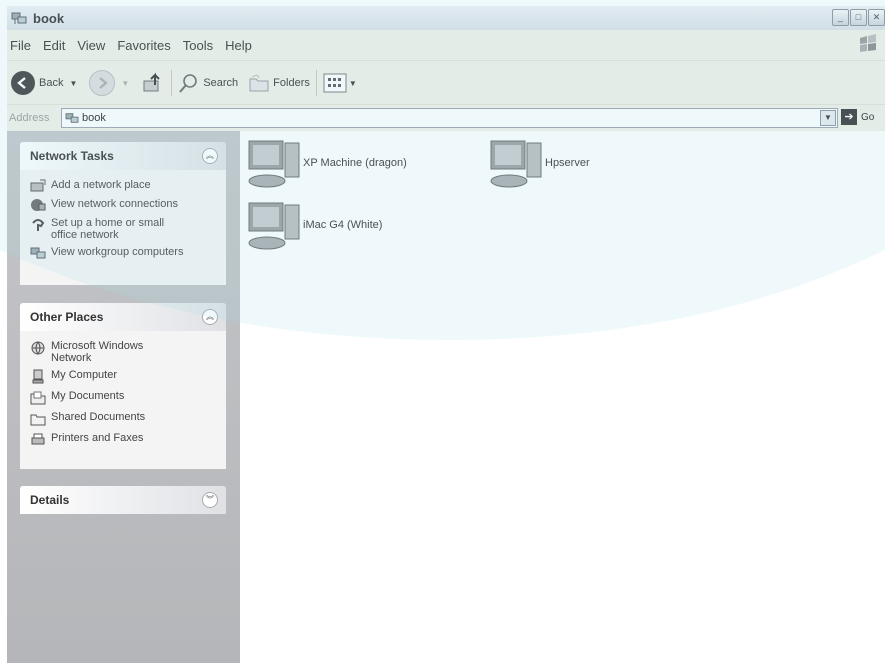  Describe the element at coordinates (29, 118) in the screenshot. I see `address-label: Address` at that location.